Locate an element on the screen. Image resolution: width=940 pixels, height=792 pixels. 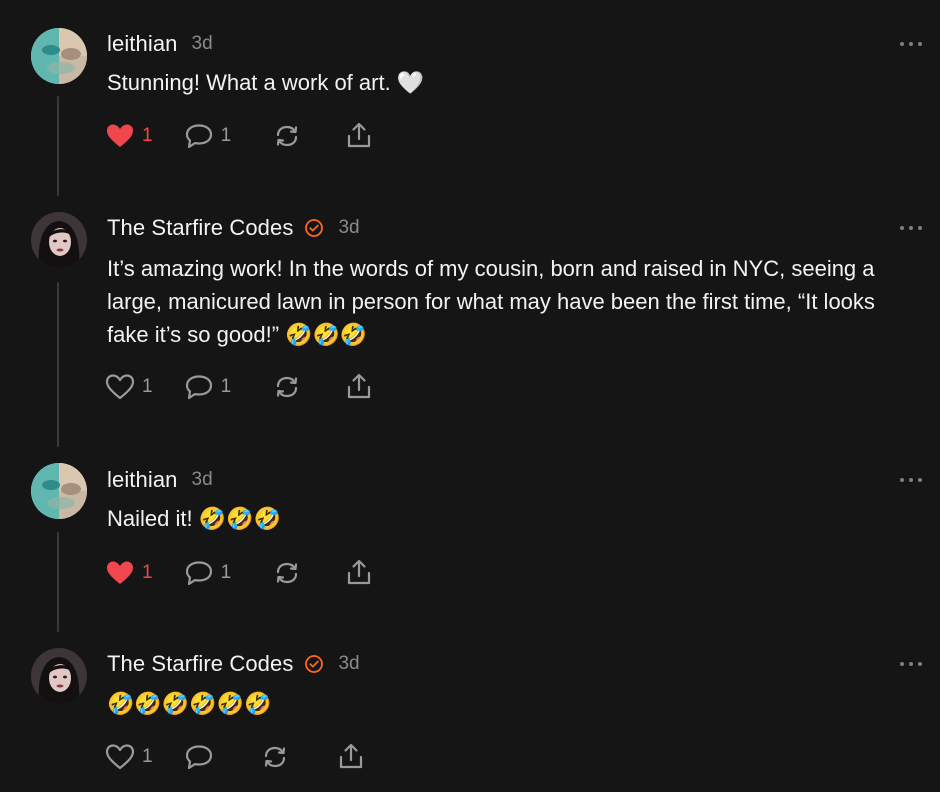
comment-text: Nailed it! 🤣🤣🤣 is located at coordinates (194, 518).